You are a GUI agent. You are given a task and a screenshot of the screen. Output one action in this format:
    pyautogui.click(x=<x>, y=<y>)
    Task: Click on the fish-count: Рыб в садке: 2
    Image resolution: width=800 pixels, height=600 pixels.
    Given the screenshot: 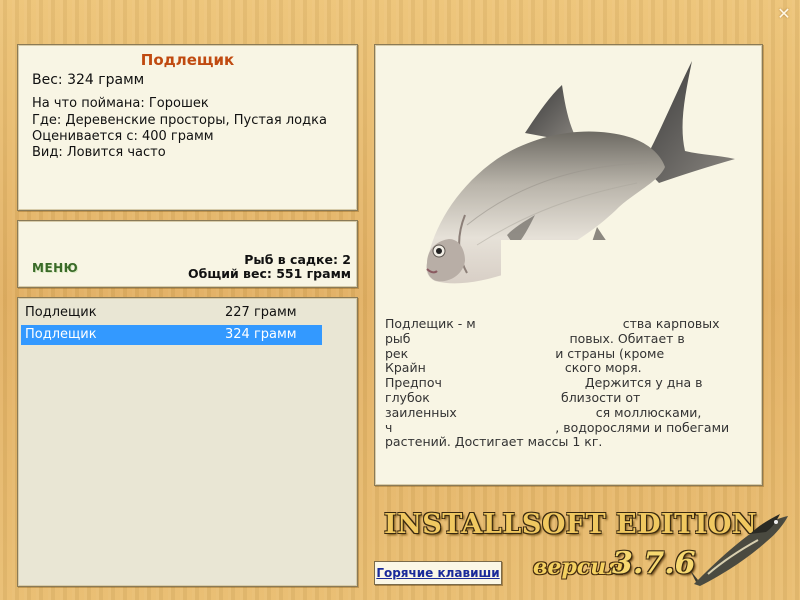 What is the action you would take?
    pyautogui.click(x=297, y=259)
    